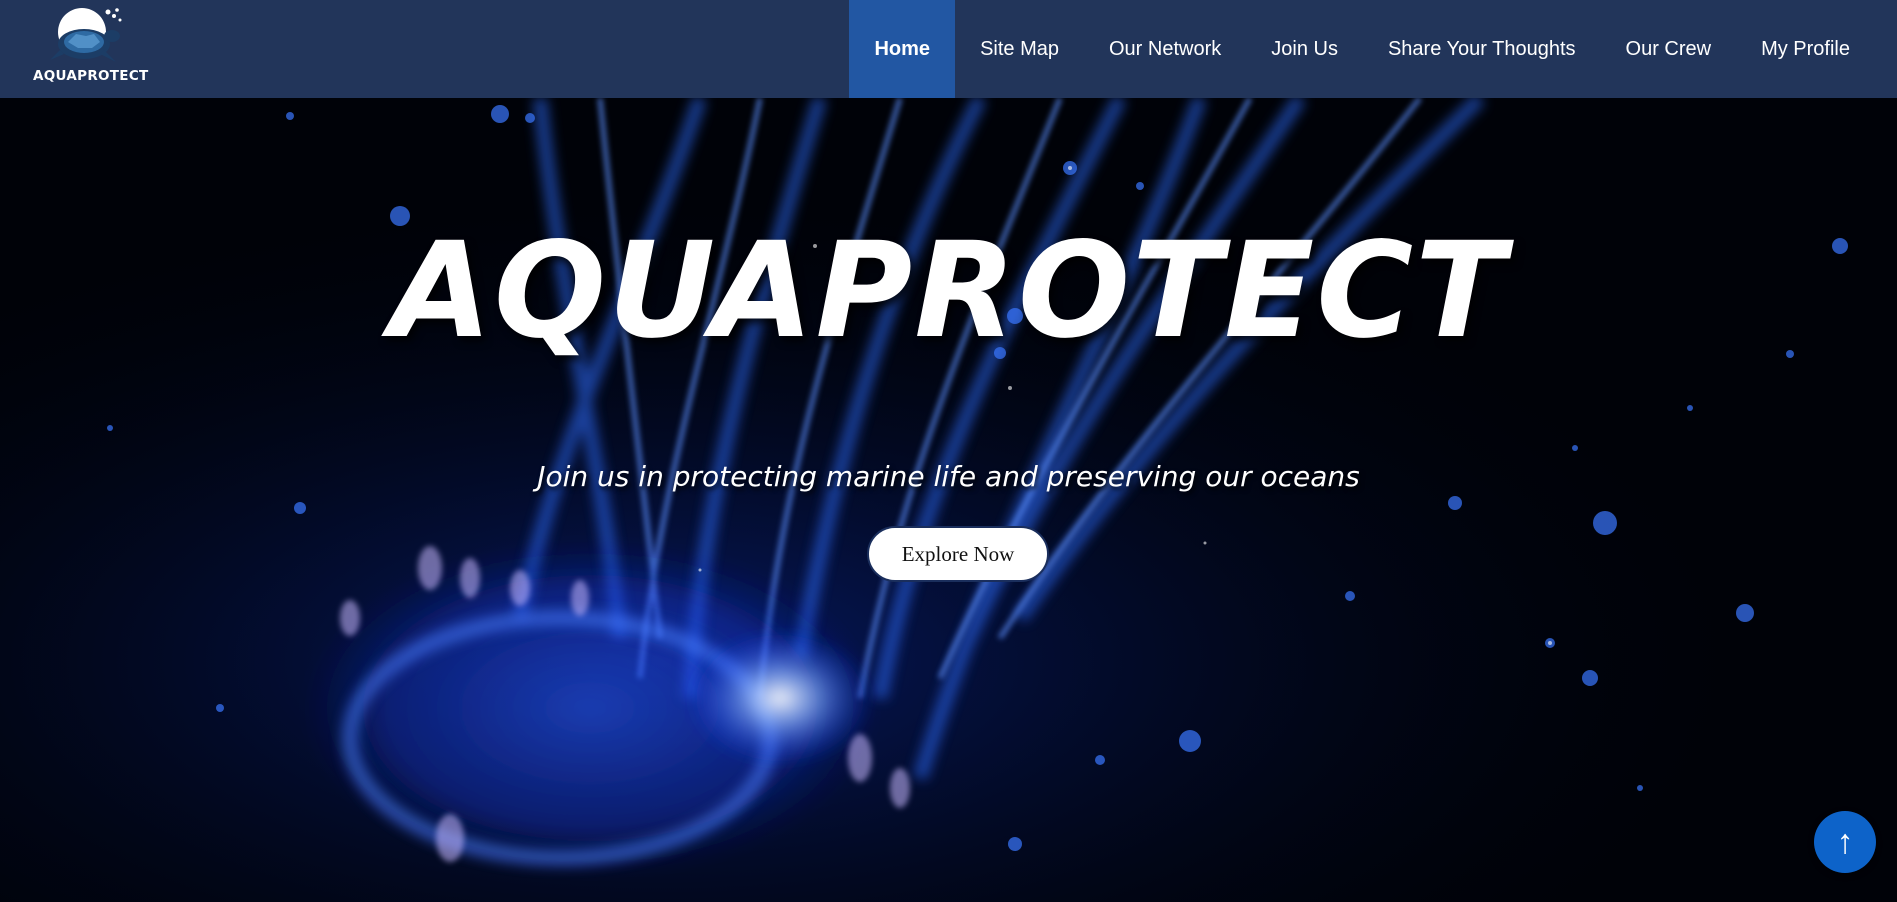  Describe the element at coordinates (948, 291) in the screenshot. I see `hero-title: AQUAPROTECT` at that location.